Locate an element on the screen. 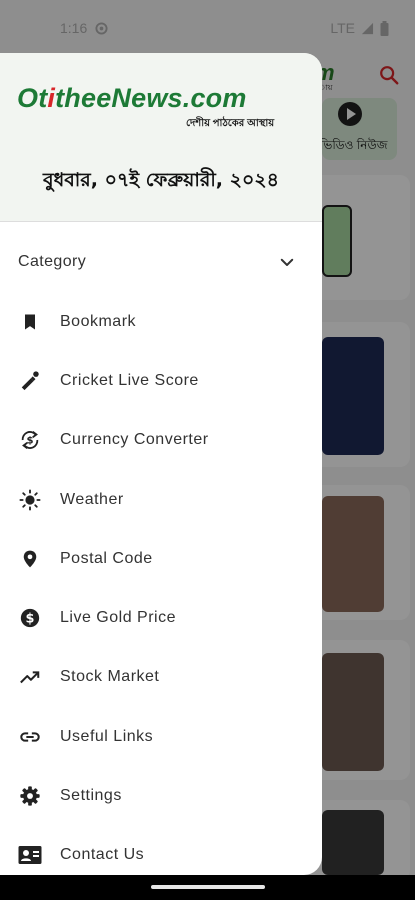 Image resolution: width=415 pixels, height=900 pixels. menu-item-label: Postal Code is located at coordinates (106, 558).